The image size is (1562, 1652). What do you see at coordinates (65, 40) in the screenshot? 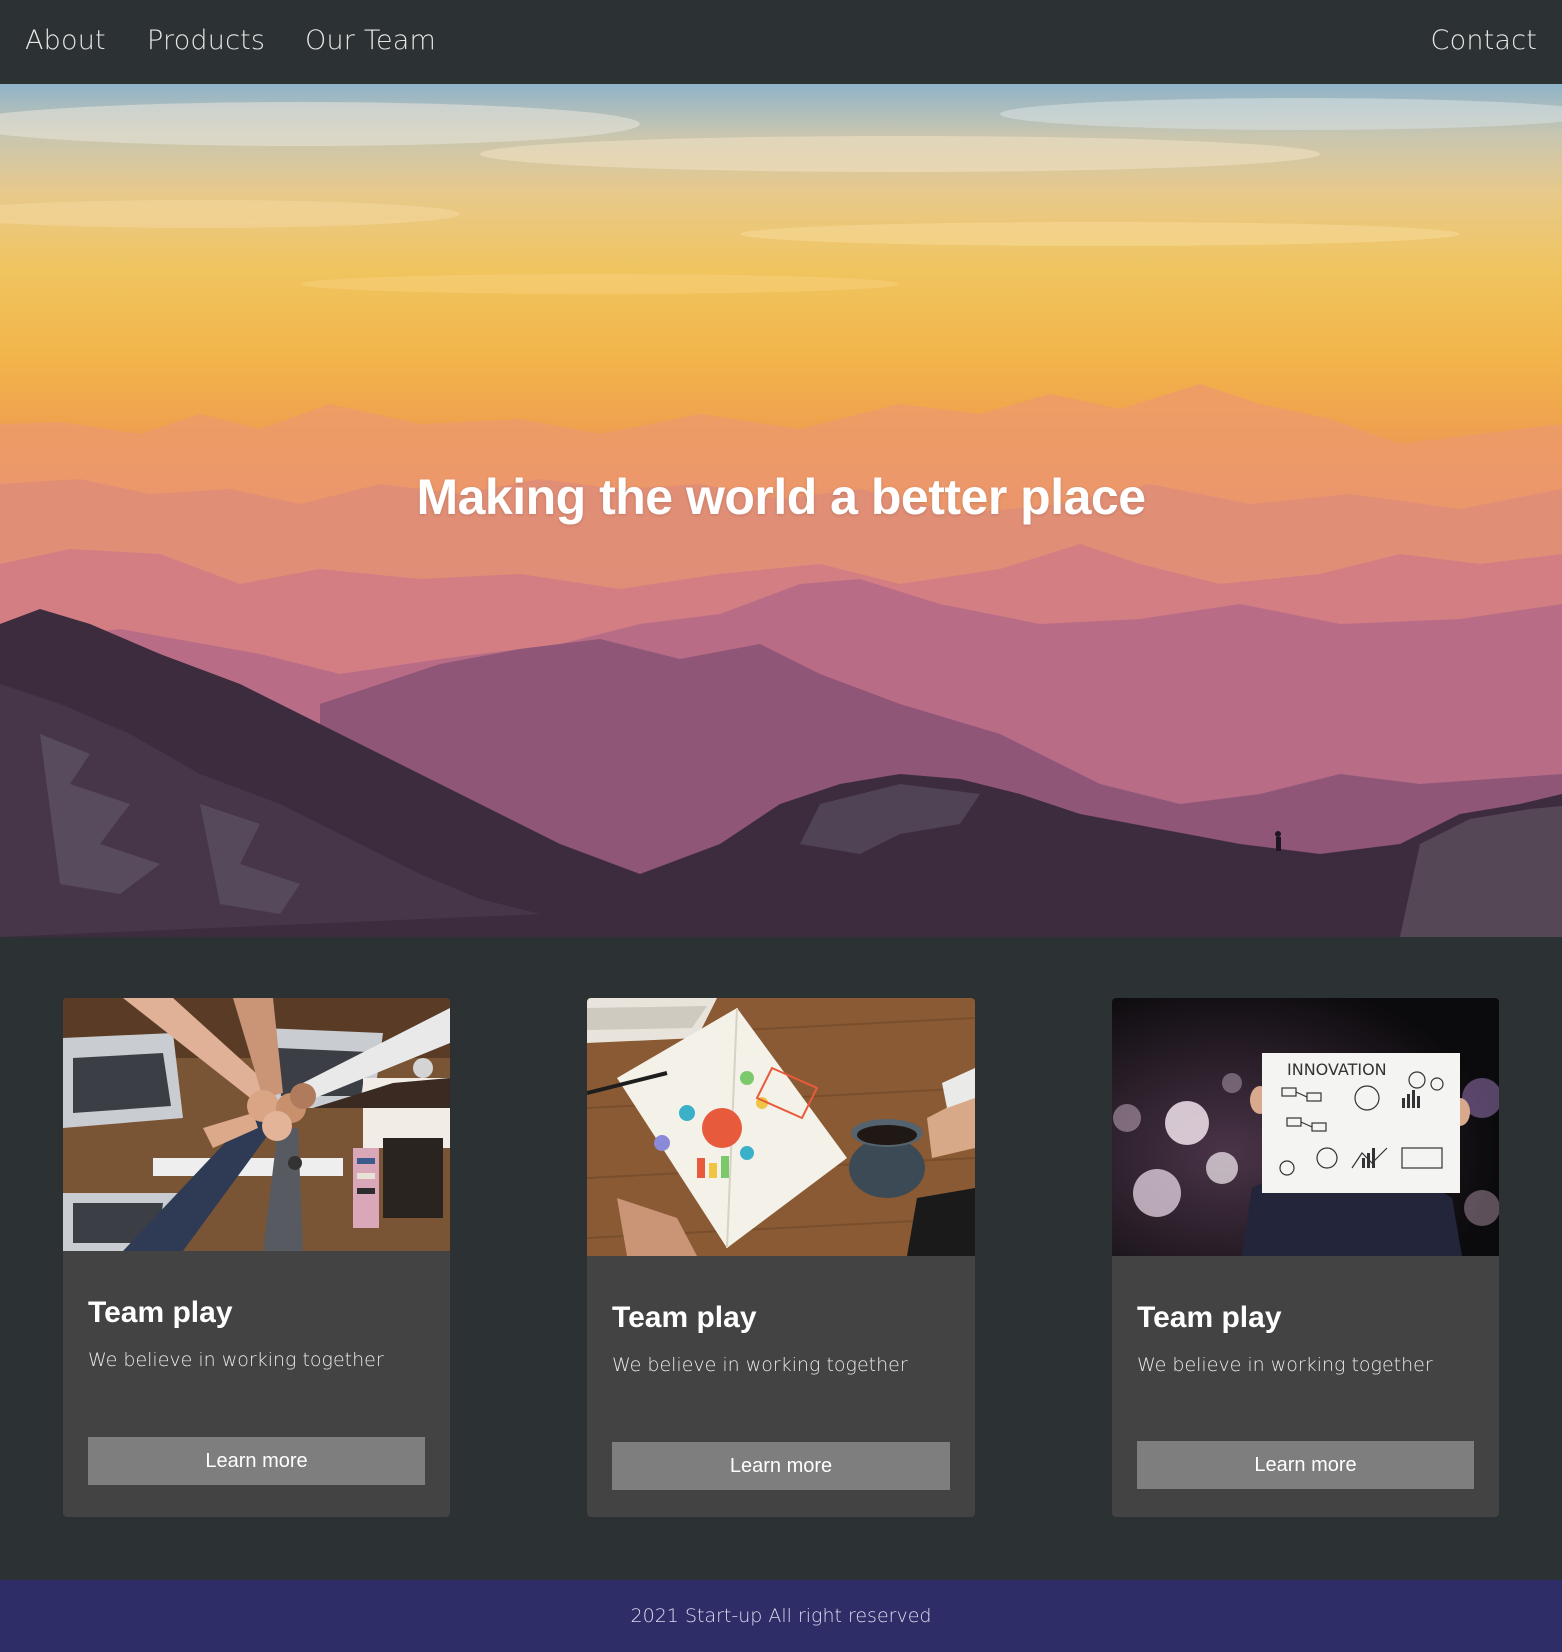
I see `nav-link-about: About` at bounding box center [65, 40].